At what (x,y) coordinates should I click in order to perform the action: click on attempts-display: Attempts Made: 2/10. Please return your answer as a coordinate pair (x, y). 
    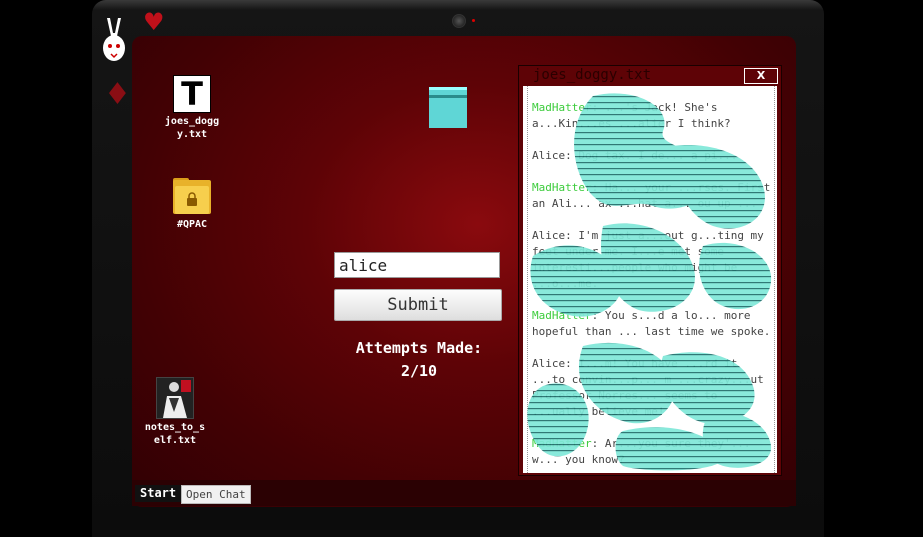
    Looking at the image, I should click on (419, 360).